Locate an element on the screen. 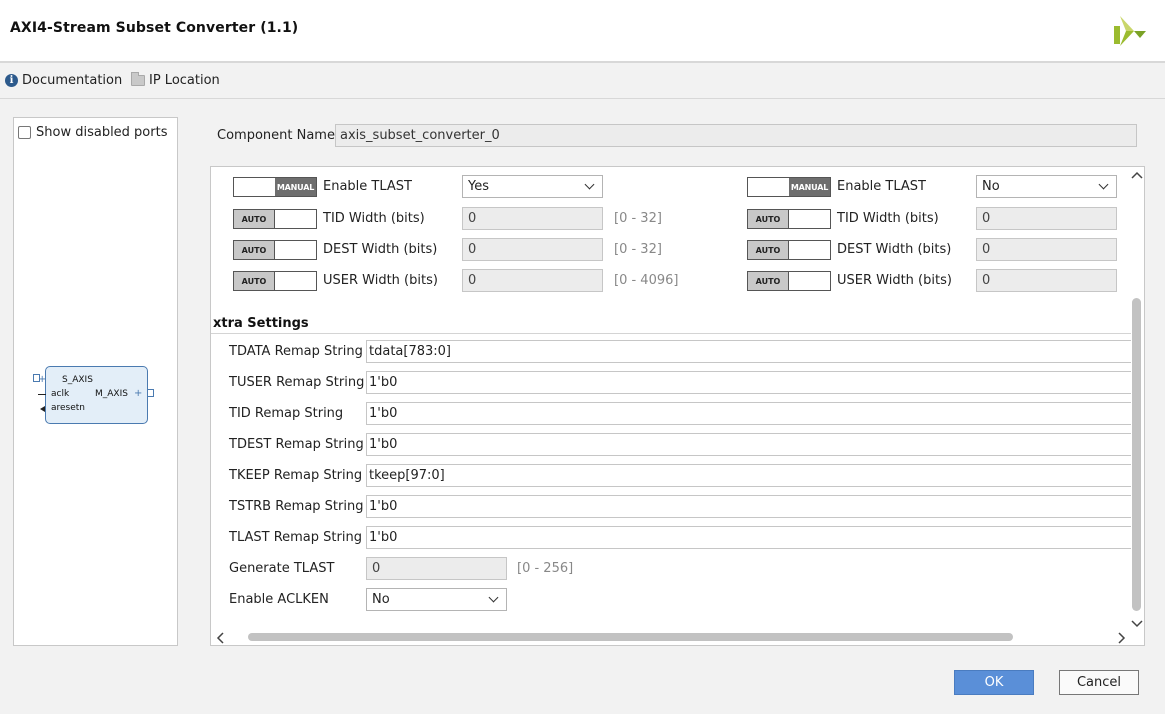  dest-width-label: DEST Width (bits) is located at coordinates (380, 249).